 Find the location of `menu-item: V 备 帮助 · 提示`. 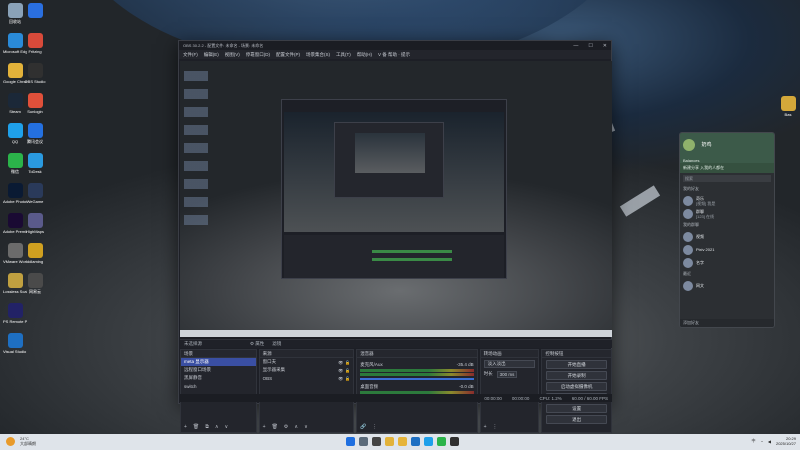

menu-item: V 备 帮助 · 提示 is located at coordinates (394, 55).